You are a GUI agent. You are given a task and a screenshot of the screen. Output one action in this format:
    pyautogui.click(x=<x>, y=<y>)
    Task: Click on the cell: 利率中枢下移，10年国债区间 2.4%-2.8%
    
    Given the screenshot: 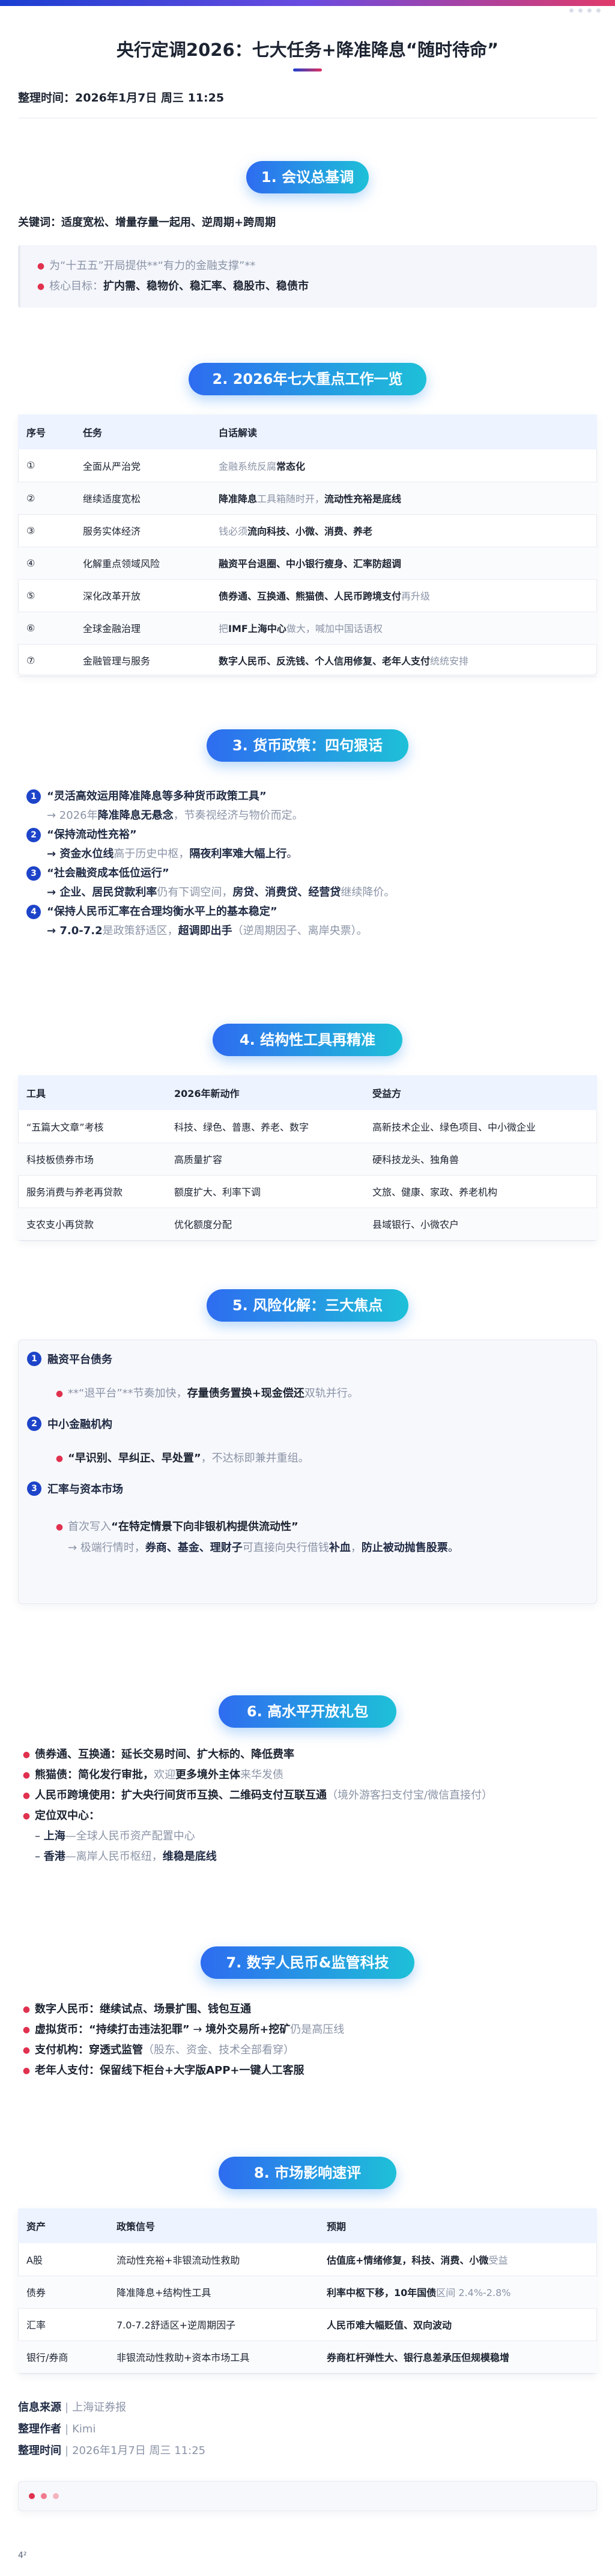 What is the action you would take?
    pyautogui.click(x=457, y=2292)
    